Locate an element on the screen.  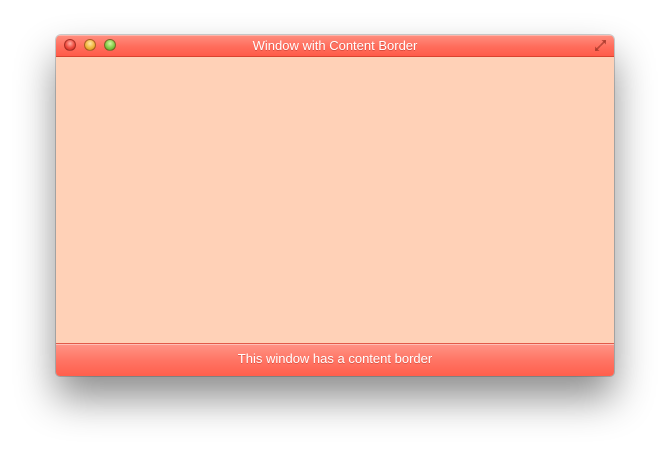
title-bar: Window with Content Border is located at coordinates (335, 46).